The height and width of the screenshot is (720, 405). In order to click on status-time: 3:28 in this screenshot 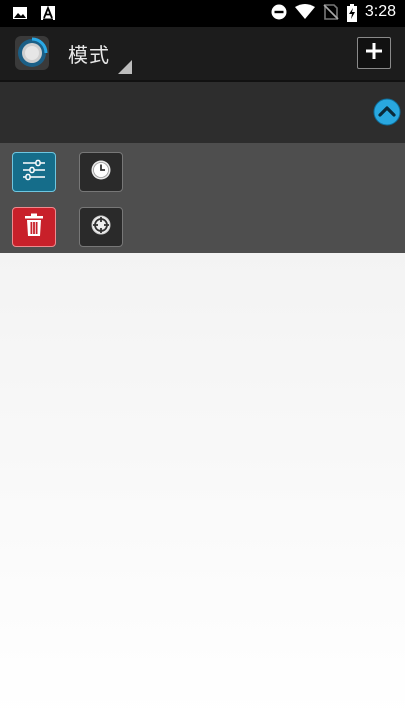, I will do `click(380, 11)`.